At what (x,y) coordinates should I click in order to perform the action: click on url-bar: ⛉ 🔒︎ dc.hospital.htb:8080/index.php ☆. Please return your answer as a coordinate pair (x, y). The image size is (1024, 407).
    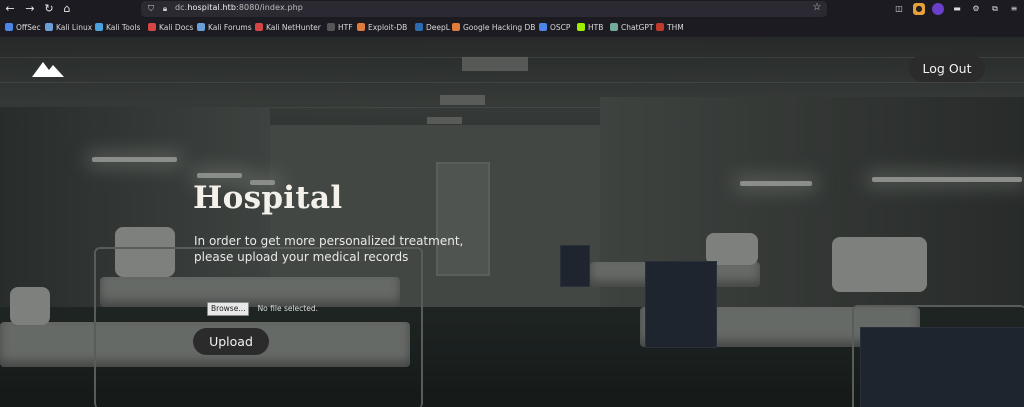
    Looking at the image, I should click on (484, 9).